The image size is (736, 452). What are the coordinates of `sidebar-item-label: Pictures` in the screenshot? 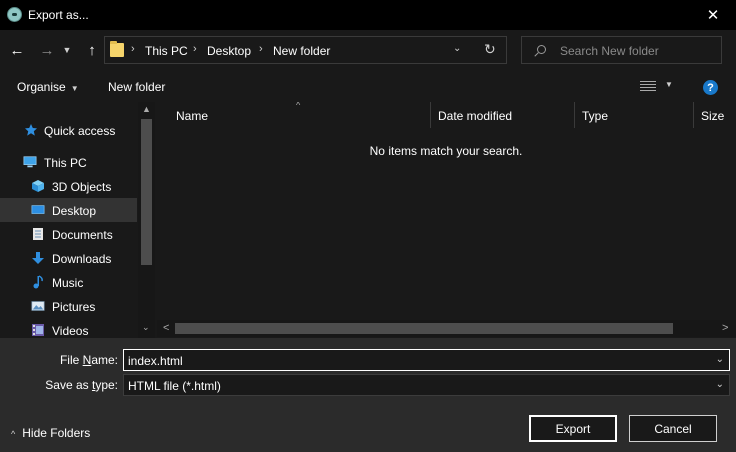 It's located at (74, 307).